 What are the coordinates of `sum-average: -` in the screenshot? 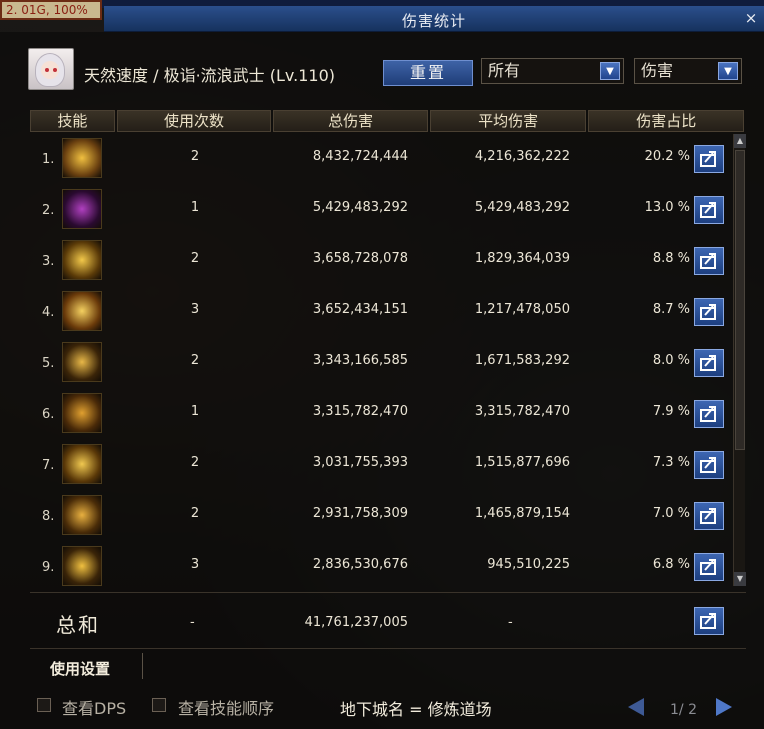 It's located at (510, 622).